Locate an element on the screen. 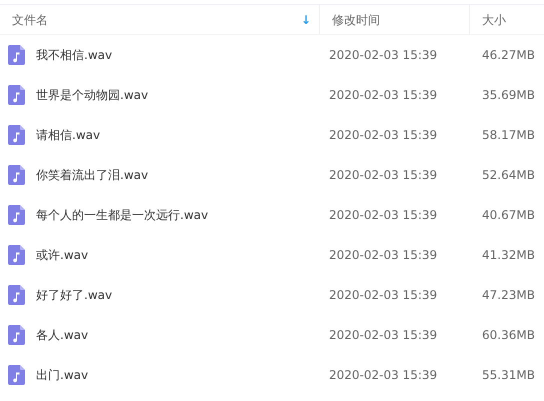  column-header: 大小 is located at coordinates (494, 19).